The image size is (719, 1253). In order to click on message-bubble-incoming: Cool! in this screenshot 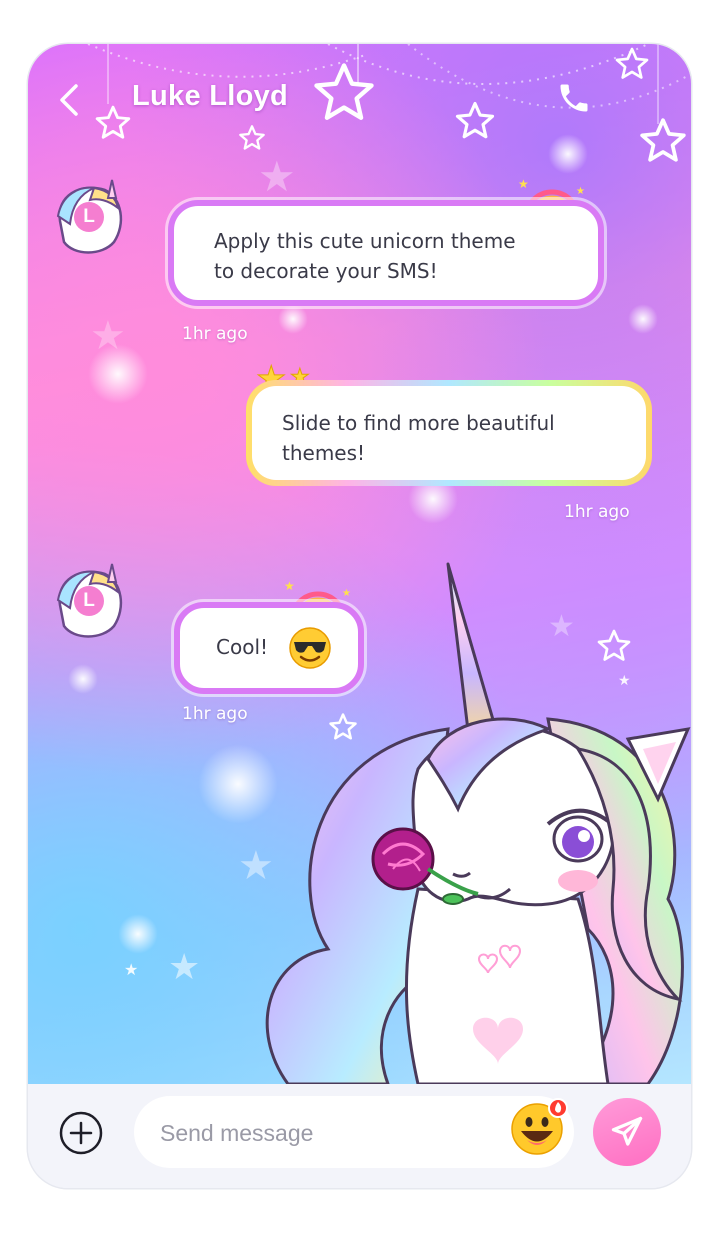, I will do `click(269, 648)`.